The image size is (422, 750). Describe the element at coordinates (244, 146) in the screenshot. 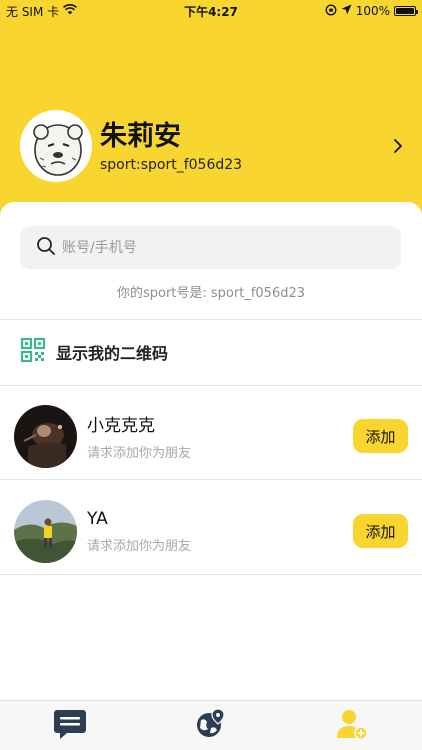

I see `profile-text: 朱莉安 sport:sport_f056d23` at that location.